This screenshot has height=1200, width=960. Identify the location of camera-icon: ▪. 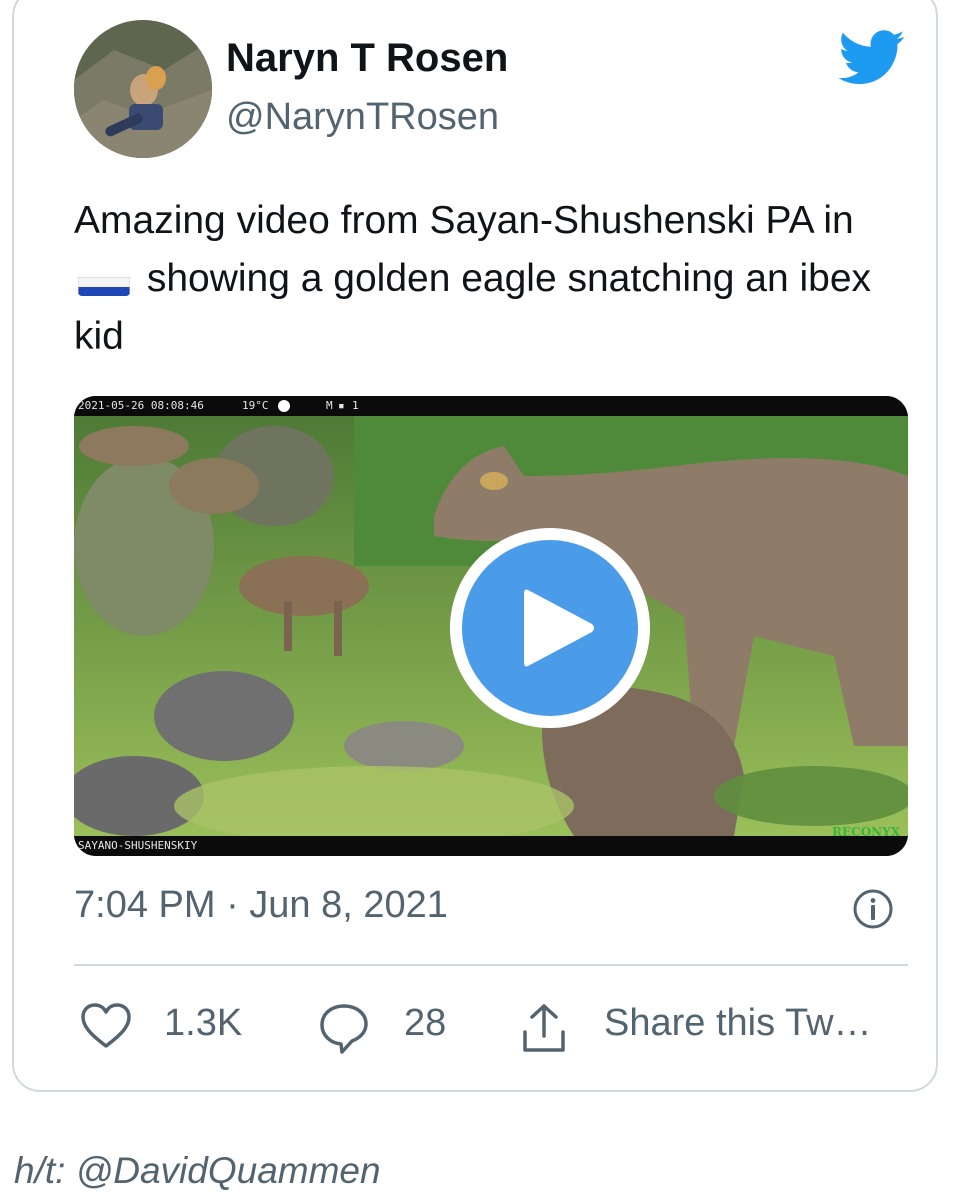
(341, 405).